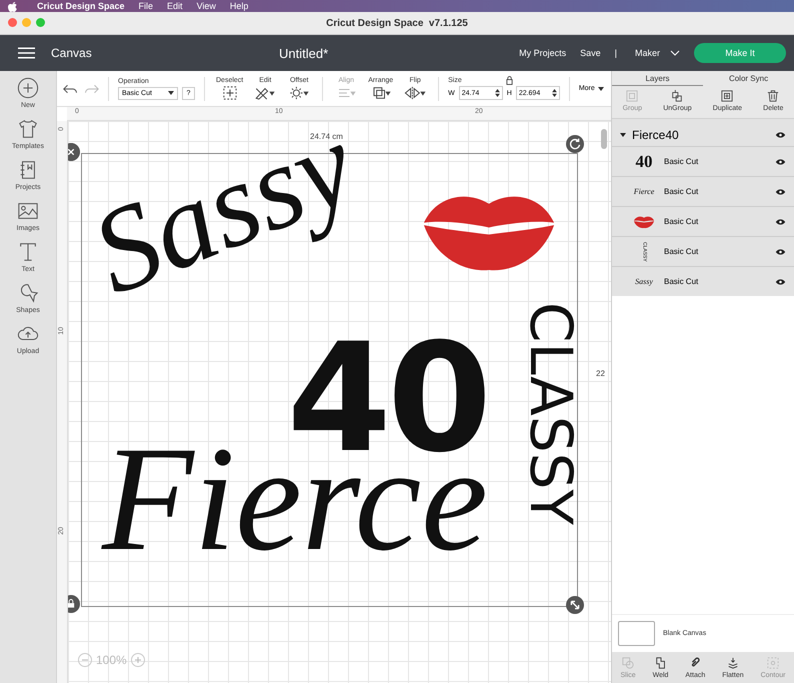 This screenshot has height=683, width=794. I want to click on layer-row: Fierce Basic Cut, so click(703, 191).